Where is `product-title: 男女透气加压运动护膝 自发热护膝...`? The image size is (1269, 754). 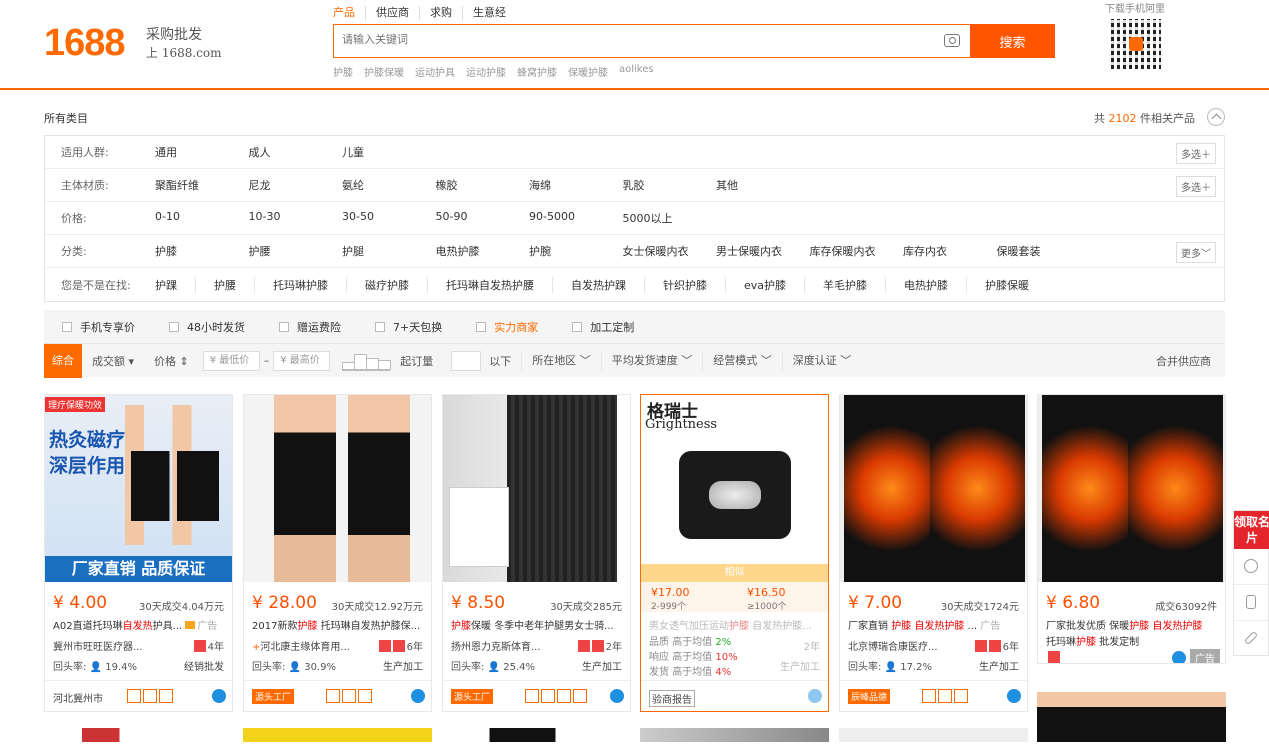 product-title: 男女透气加压运动护膝 自发热护膝... is located at coordinates (735, 624).